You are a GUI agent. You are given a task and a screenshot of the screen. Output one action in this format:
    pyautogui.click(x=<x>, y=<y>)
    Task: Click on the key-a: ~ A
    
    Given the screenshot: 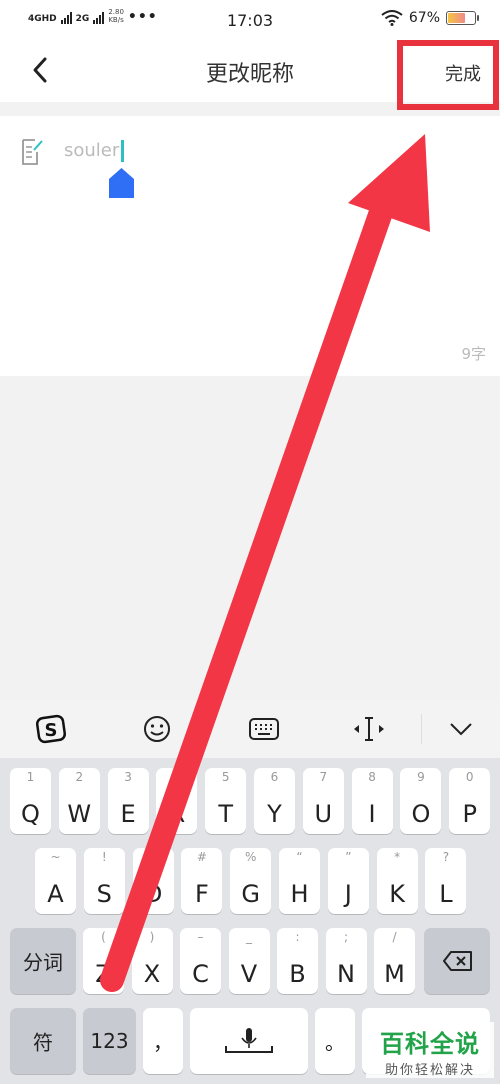 What is the action you would take?
    pyautogui.click(x=55, y=881)
    